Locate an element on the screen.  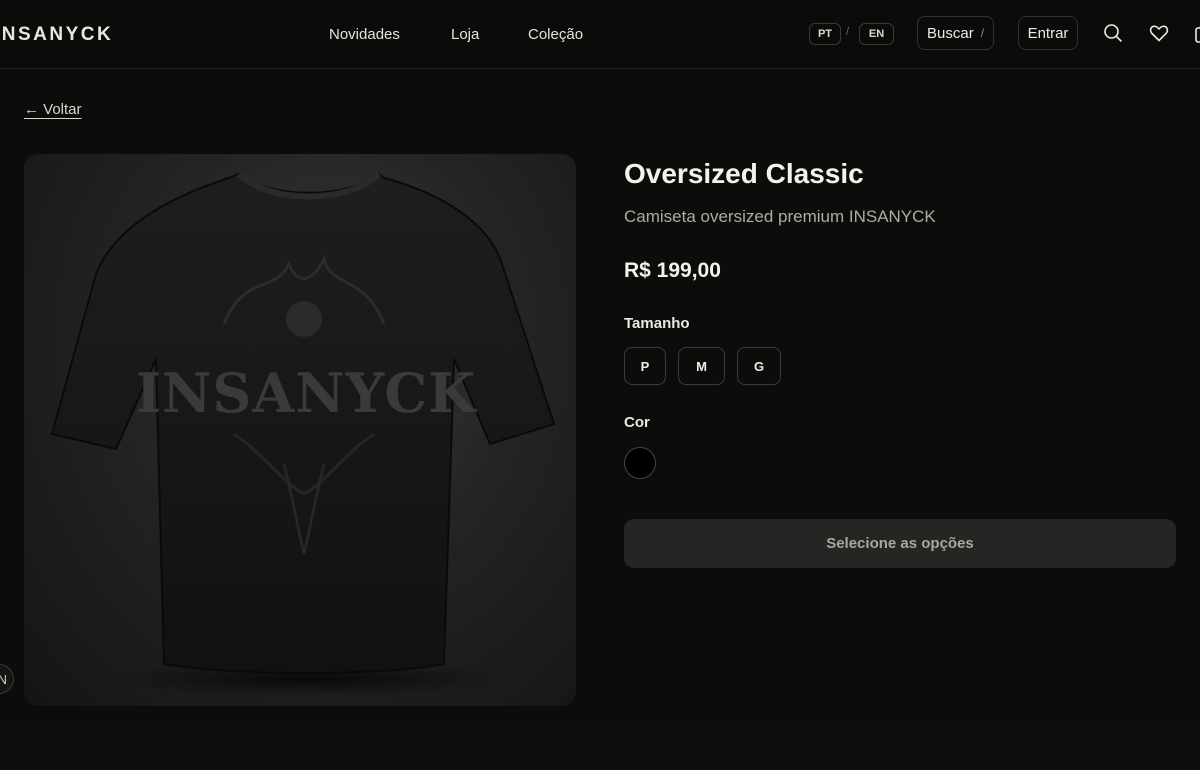
heart-icon is located at coordinates (1159, 33).